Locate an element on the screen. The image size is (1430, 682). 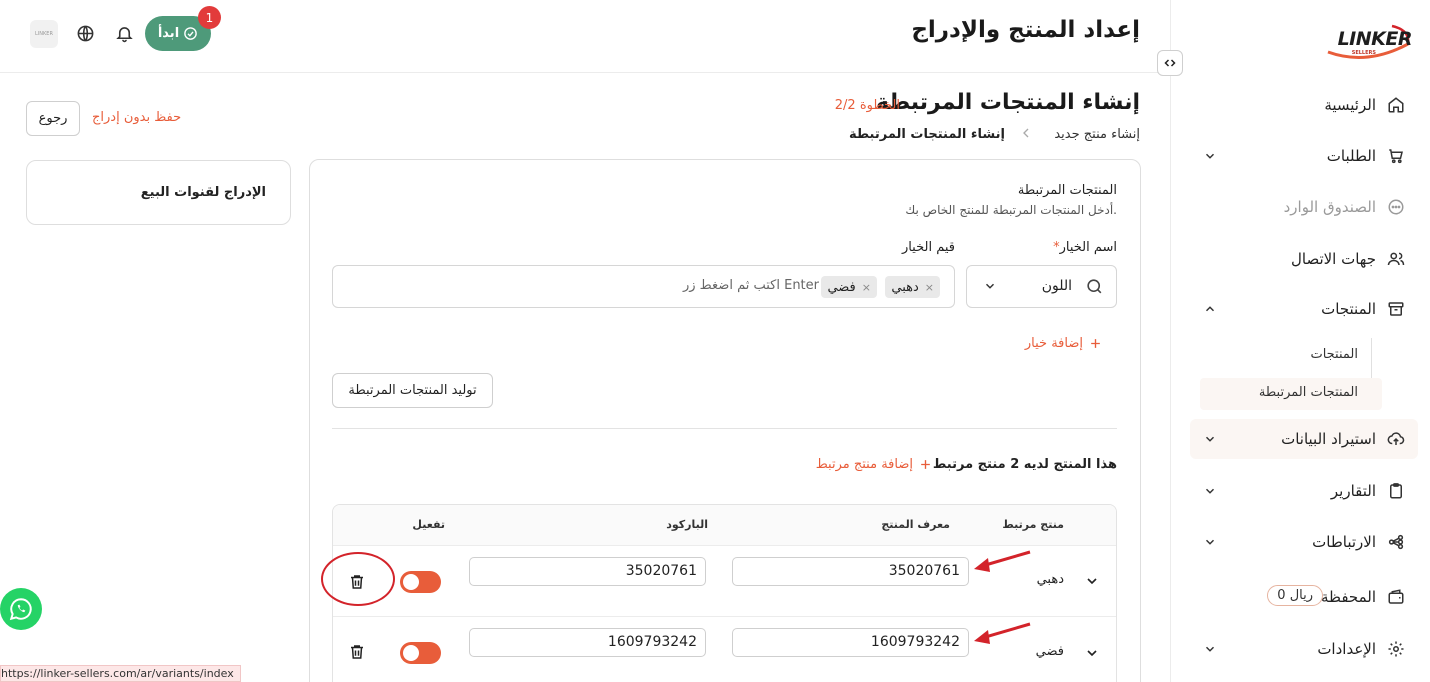
save-without-listing-link: حفظ بدون إدراج is located at coordinates (136, 117).